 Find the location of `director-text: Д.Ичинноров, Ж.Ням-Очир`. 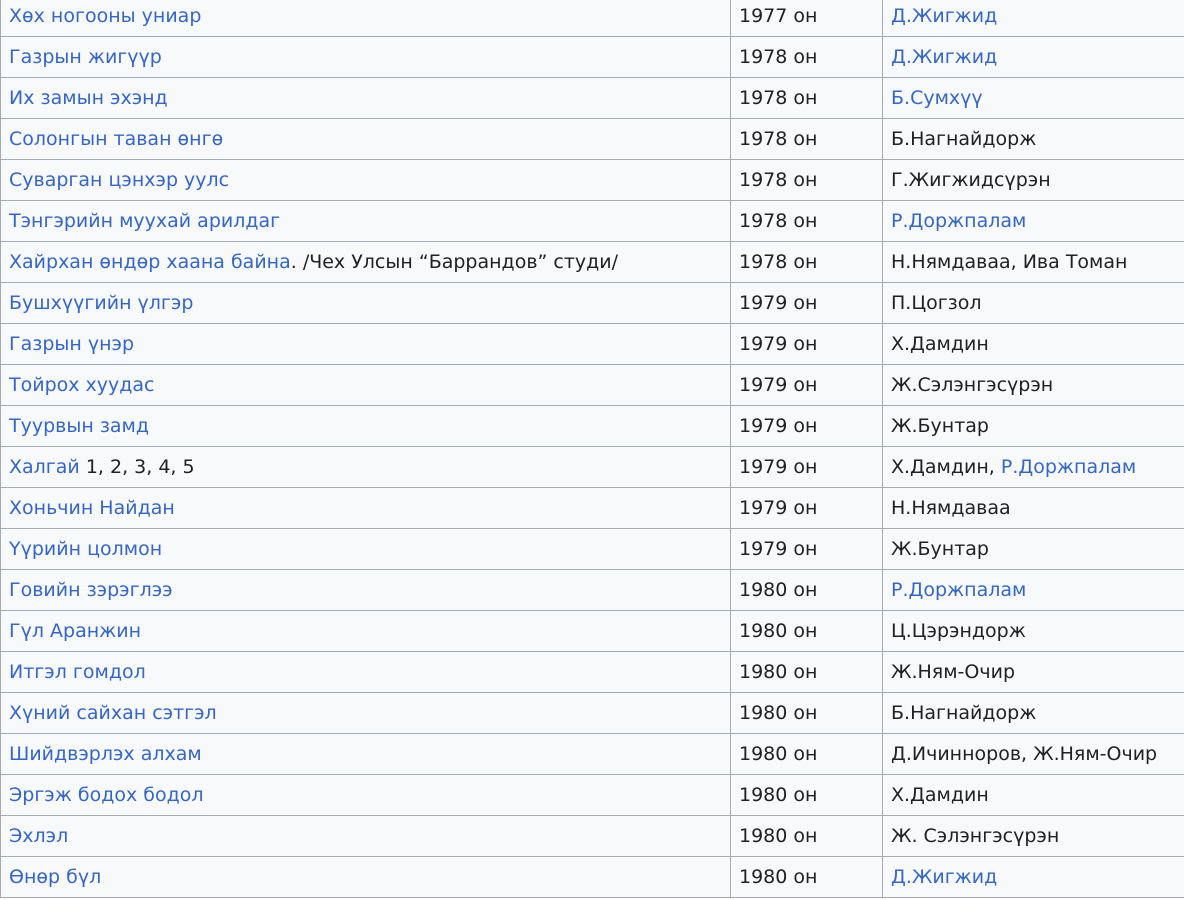

director-text: Д.Ичинноров, Ж.Ням-Очир is located at coordinates (1024, 754).